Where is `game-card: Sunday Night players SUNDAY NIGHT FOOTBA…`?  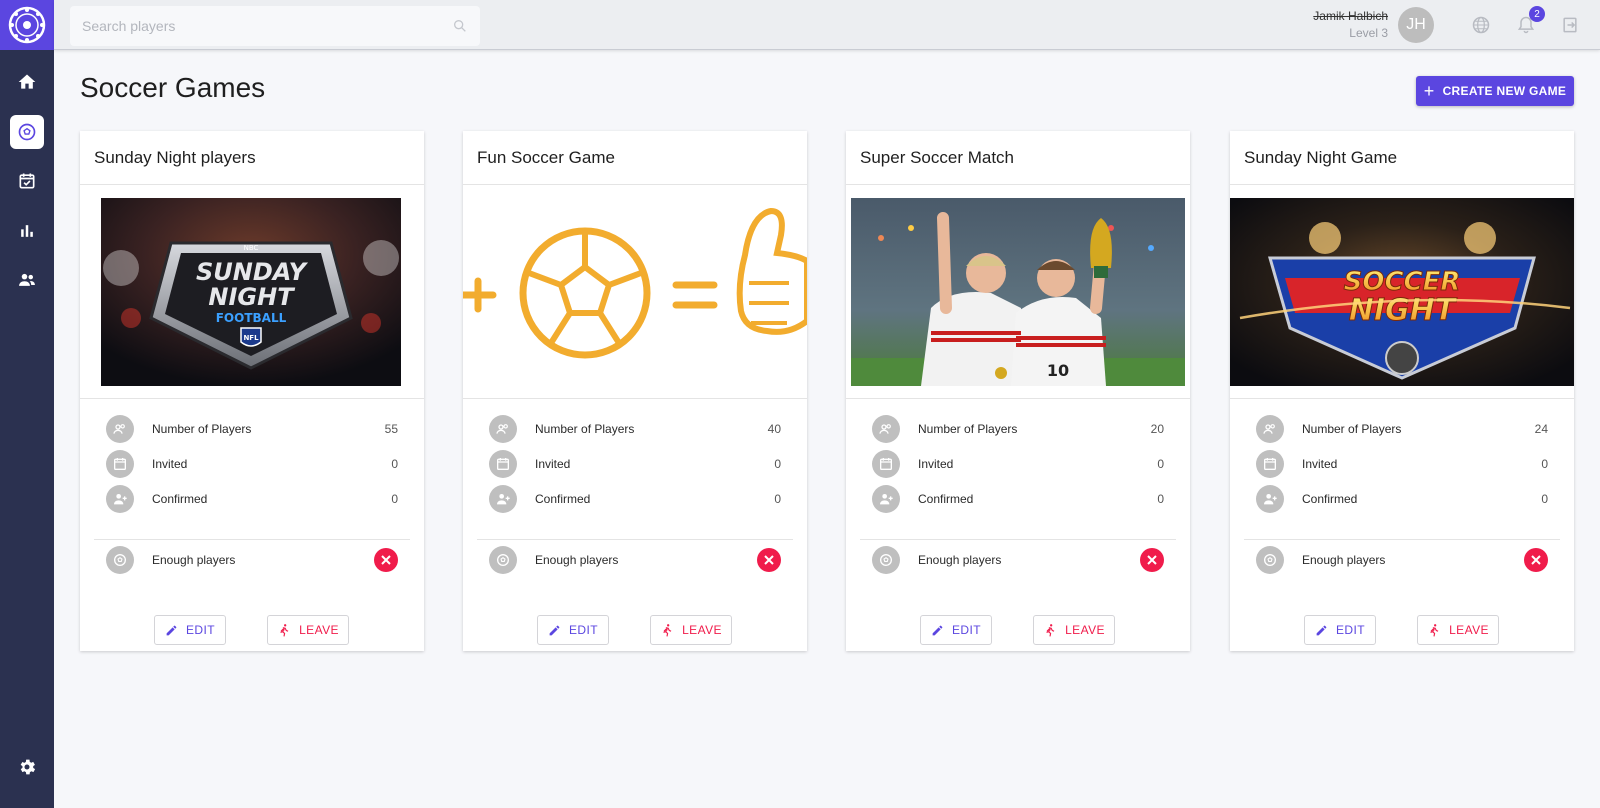 game-card: Sunday Night players SUNDAY NIGHT FOOTBA… is located at coordinates (252, 391).